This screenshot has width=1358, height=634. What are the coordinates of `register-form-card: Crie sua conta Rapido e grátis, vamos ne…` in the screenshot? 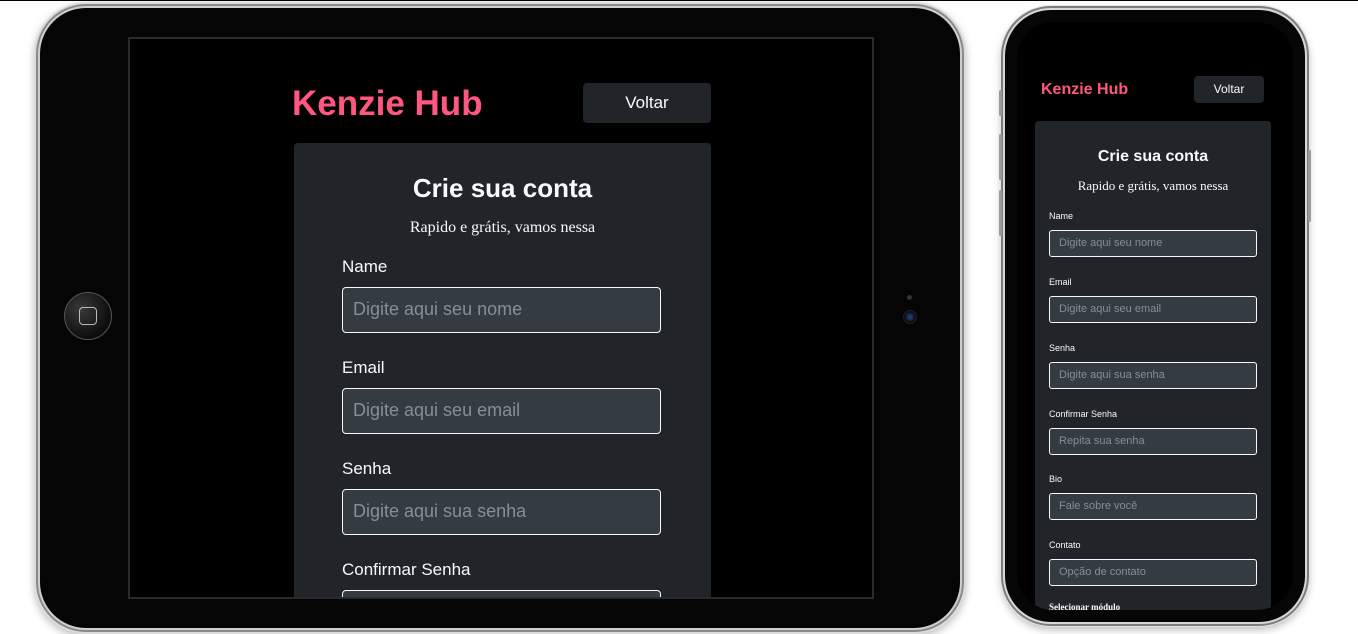 It's located at (1153, 365).